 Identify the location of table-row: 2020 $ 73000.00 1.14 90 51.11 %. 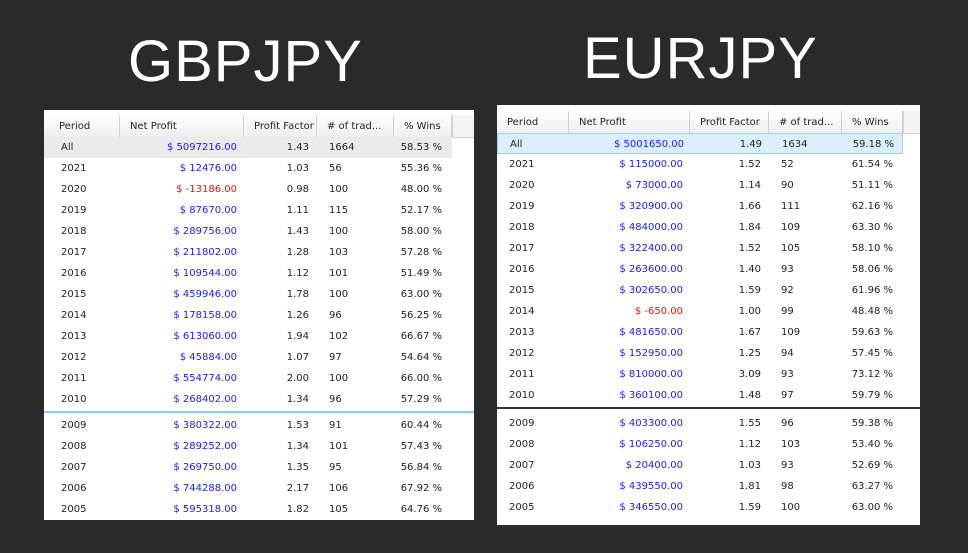
(700, 185).